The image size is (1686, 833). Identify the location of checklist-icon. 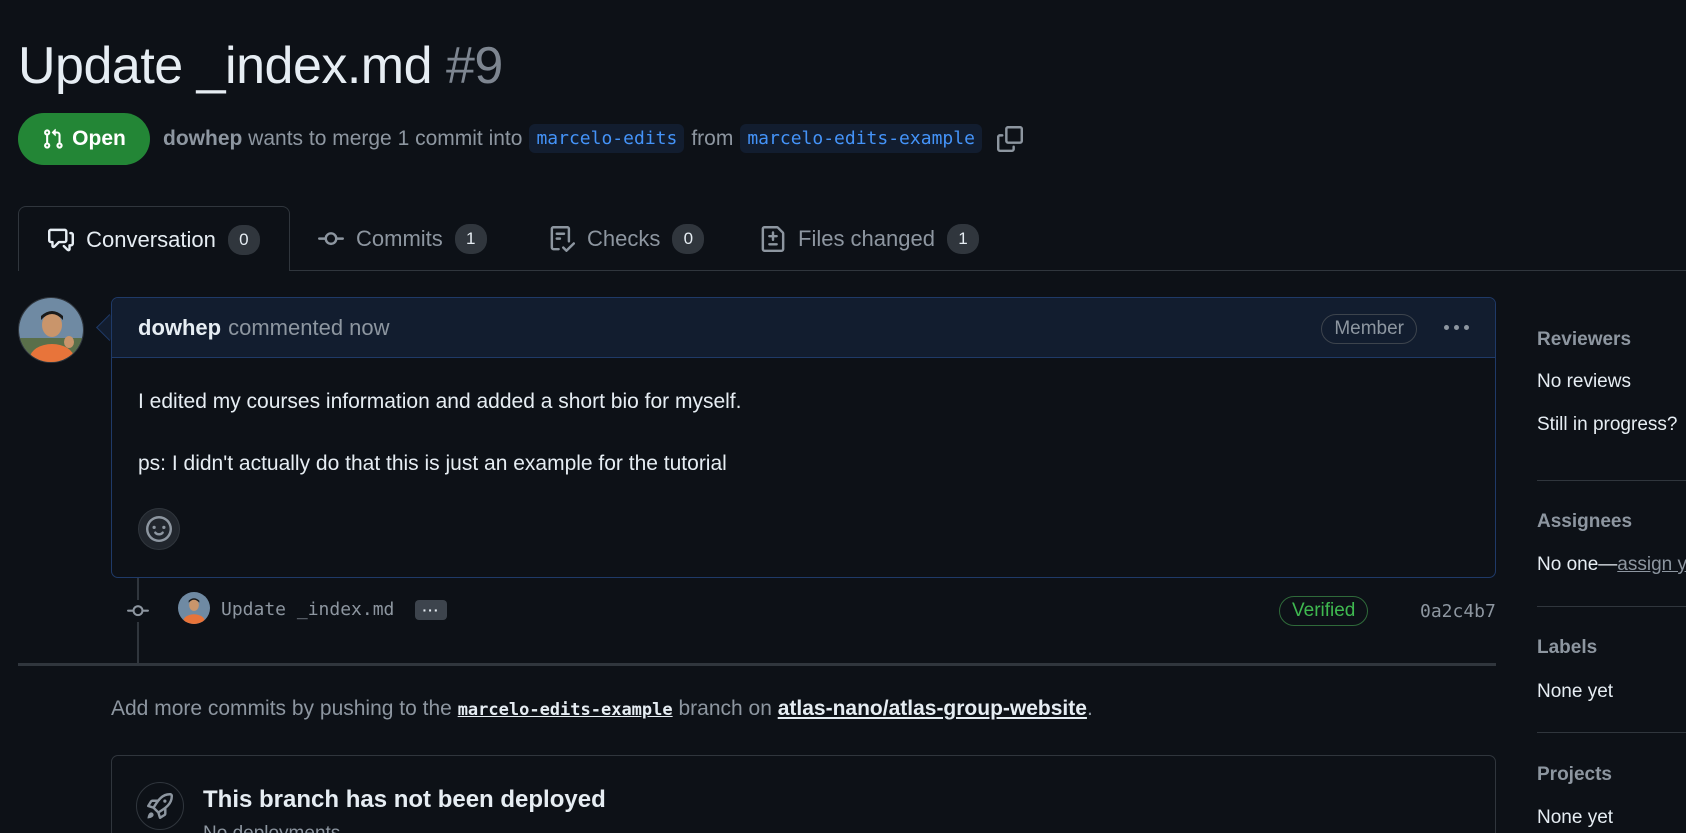
(562, 238).